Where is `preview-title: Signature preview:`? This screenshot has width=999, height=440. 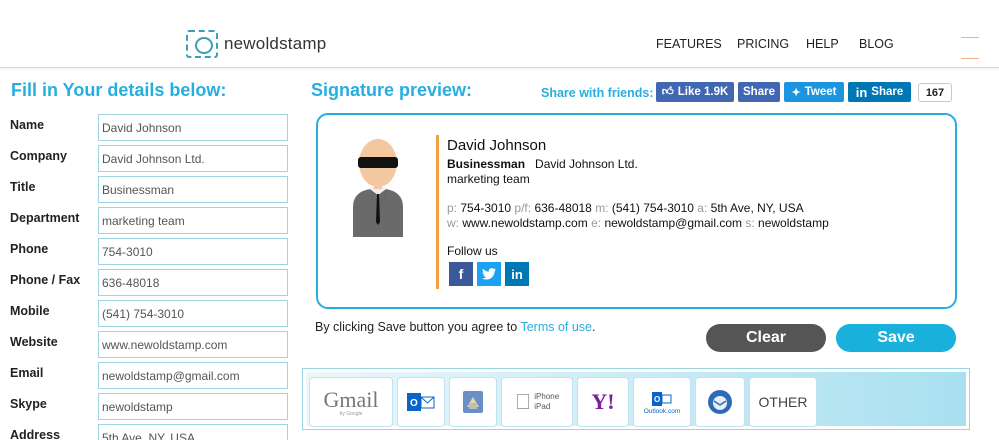 preview-title: Signature preview: is located at coordinates (392, 90).